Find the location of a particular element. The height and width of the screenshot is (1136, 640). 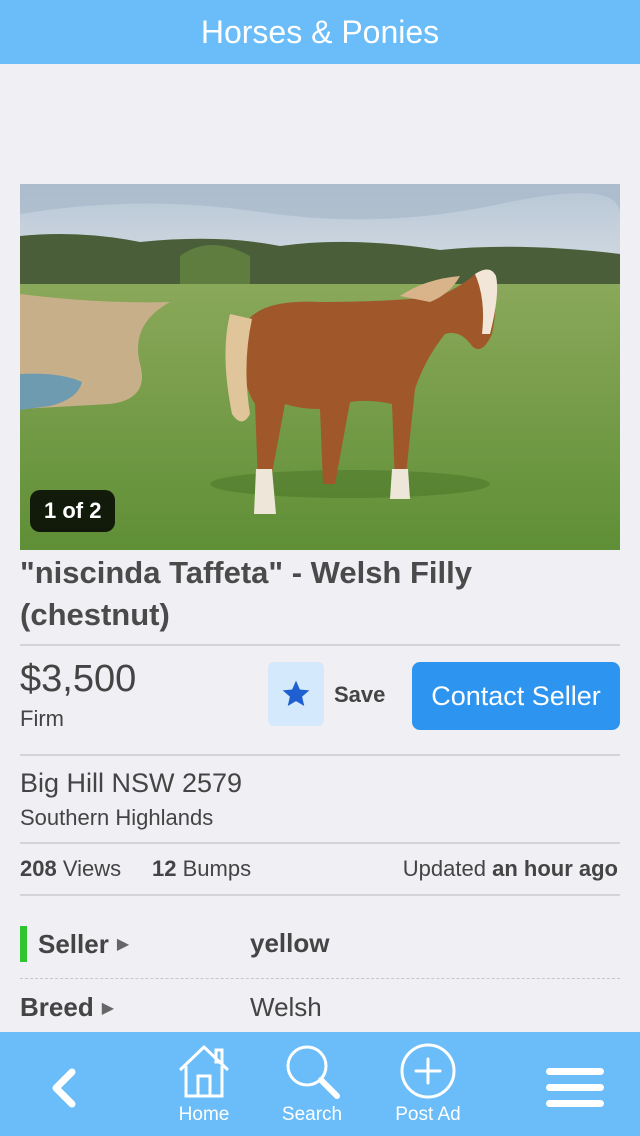

back-button is located at coordinates (64, 1088).